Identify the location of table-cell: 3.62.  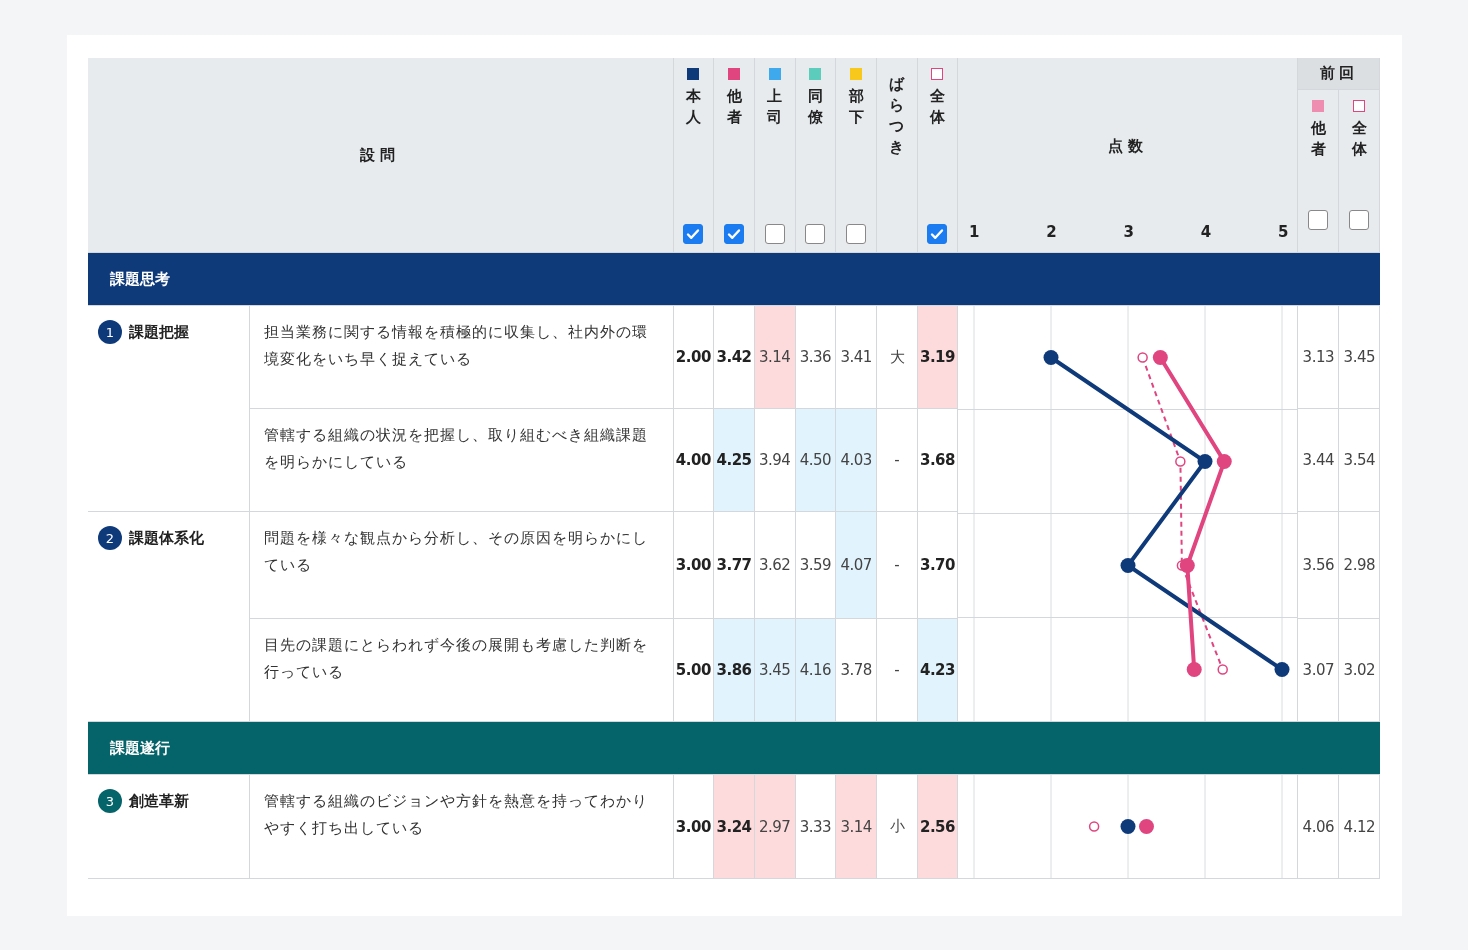
(775, 565).